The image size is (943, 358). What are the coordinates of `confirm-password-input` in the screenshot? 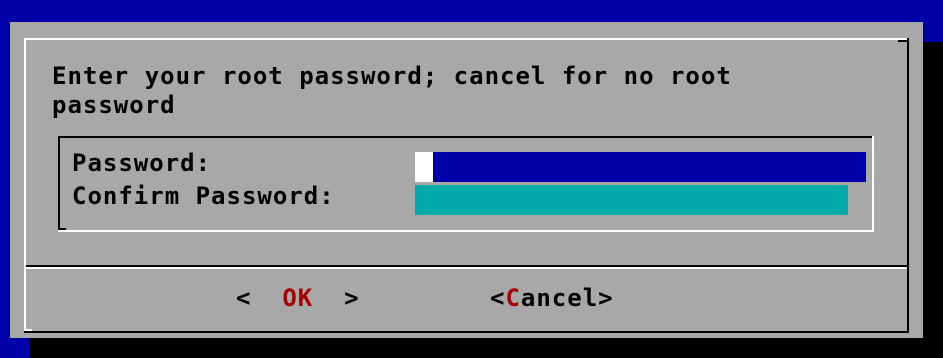 It's located at (631, 200).